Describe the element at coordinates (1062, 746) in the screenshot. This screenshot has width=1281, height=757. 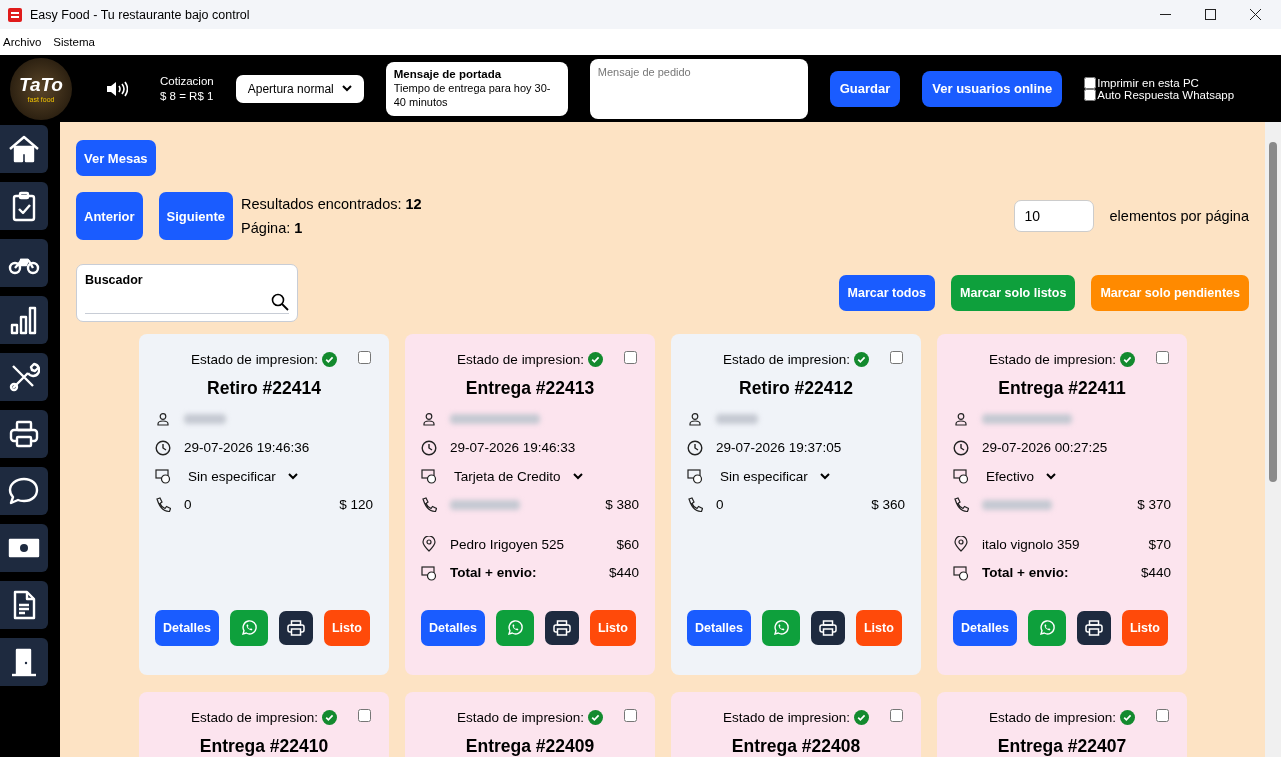
I see `order-title: Entrega #22407` at that location.